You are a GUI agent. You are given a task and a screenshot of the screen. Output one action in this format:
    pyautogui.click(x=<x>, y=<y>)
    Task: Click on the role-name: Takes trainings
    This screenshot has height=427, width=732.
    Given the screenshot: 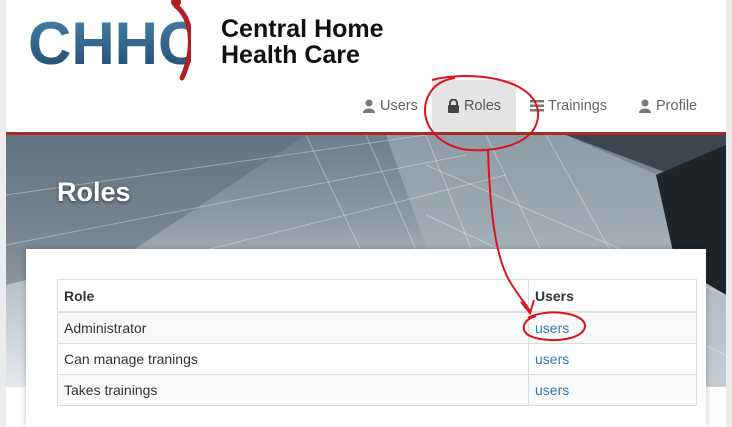 What is the action you would take?
    pyautogui.click(x=293, y=390)
    